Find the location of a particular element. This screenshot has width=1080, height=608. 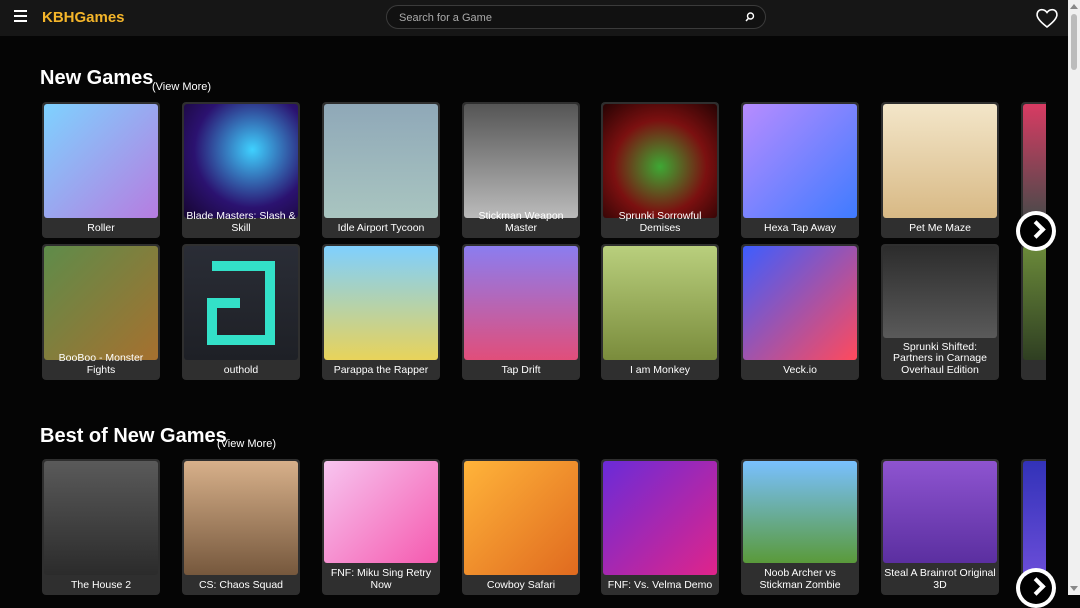

search-input is located at coordinates (564, 18).